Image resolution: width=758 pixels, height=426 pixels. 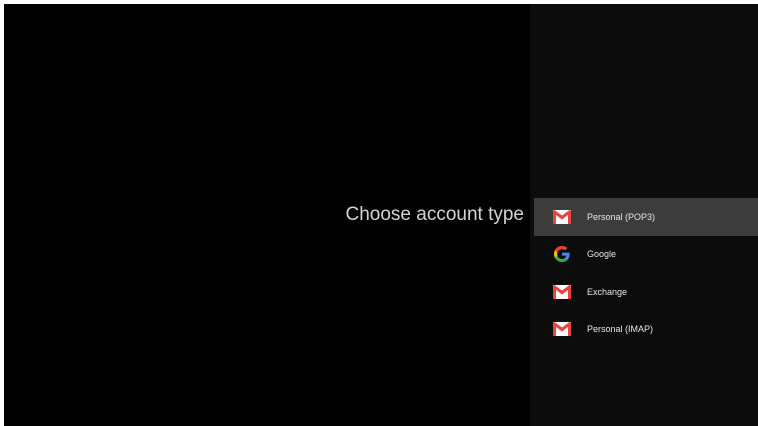 What do you see at coordinates (607, 291) in the screenshot?
I see `account-type-label: Exchange` at bounding box center [607, 291].